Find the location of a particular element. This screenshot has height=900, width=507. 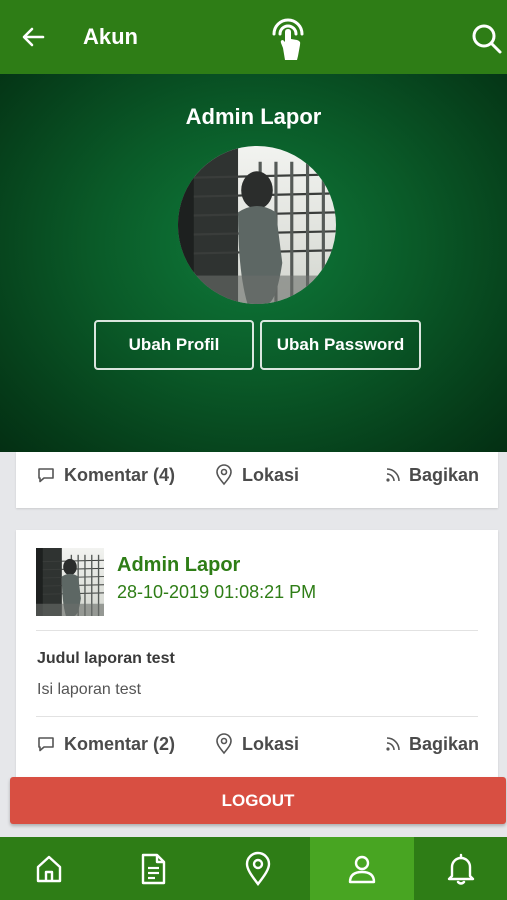

page-title: Akun is located at coordinates (110, 36).